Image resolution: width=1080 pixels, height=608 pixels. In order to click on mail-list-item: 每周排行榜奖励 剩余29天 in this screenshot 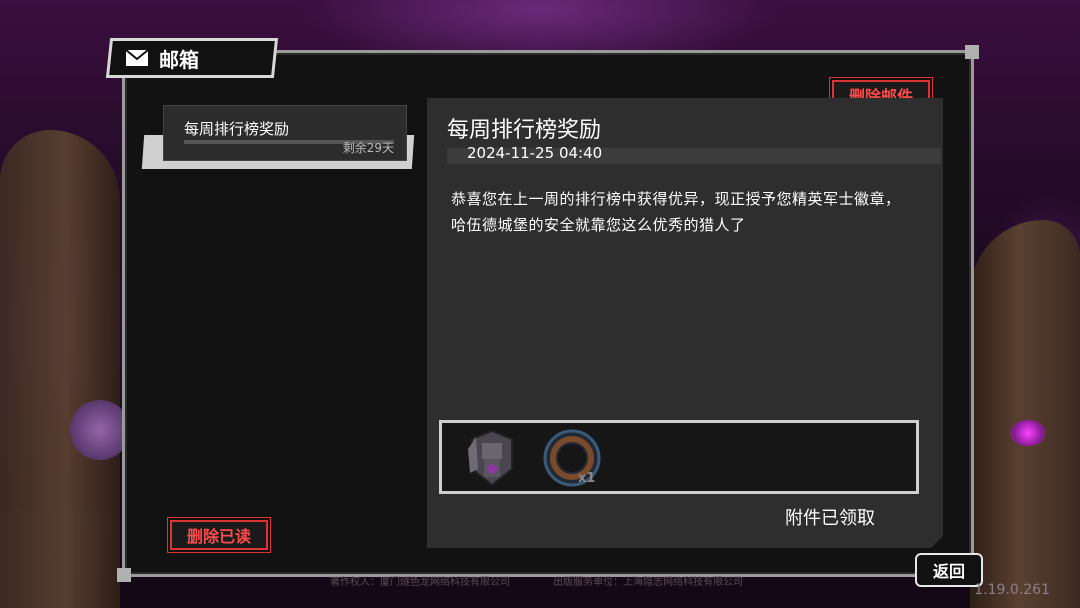, I will do `click(278, 137)`.